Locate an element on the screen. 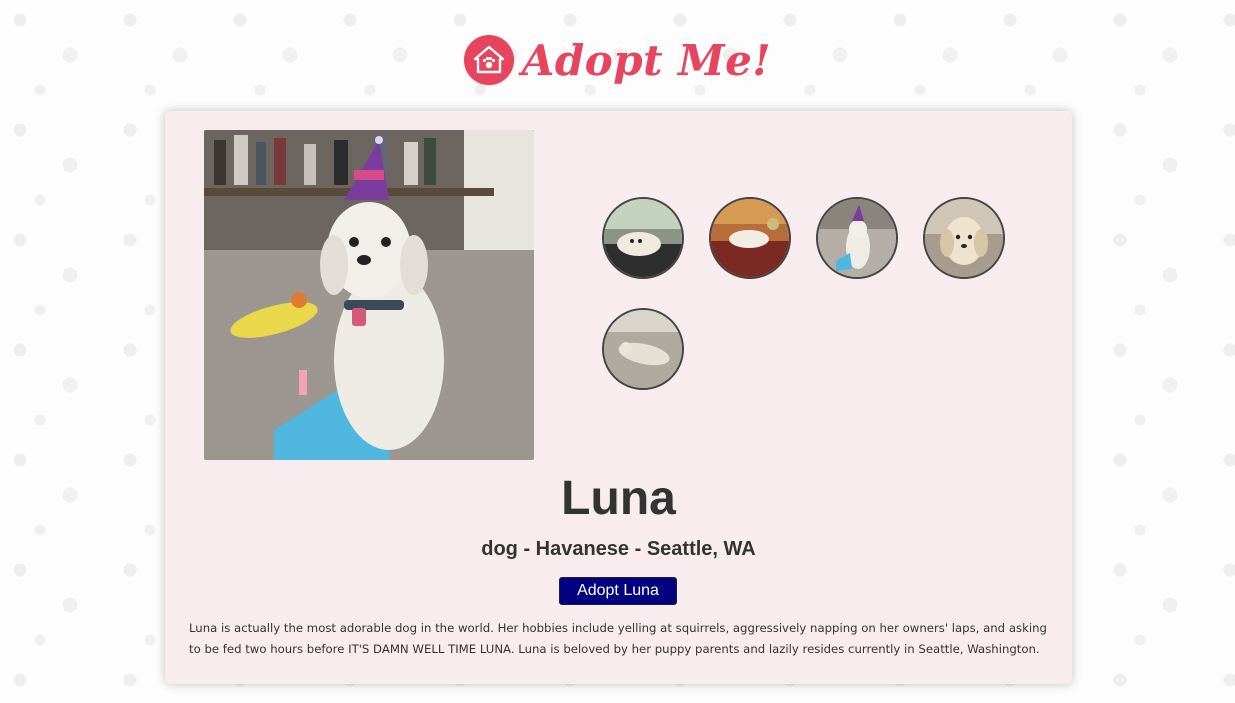 The height and width of the screenshot is (703, 1235). brand-logo-link: Adopt Me! is located at coordinates (617, 60).